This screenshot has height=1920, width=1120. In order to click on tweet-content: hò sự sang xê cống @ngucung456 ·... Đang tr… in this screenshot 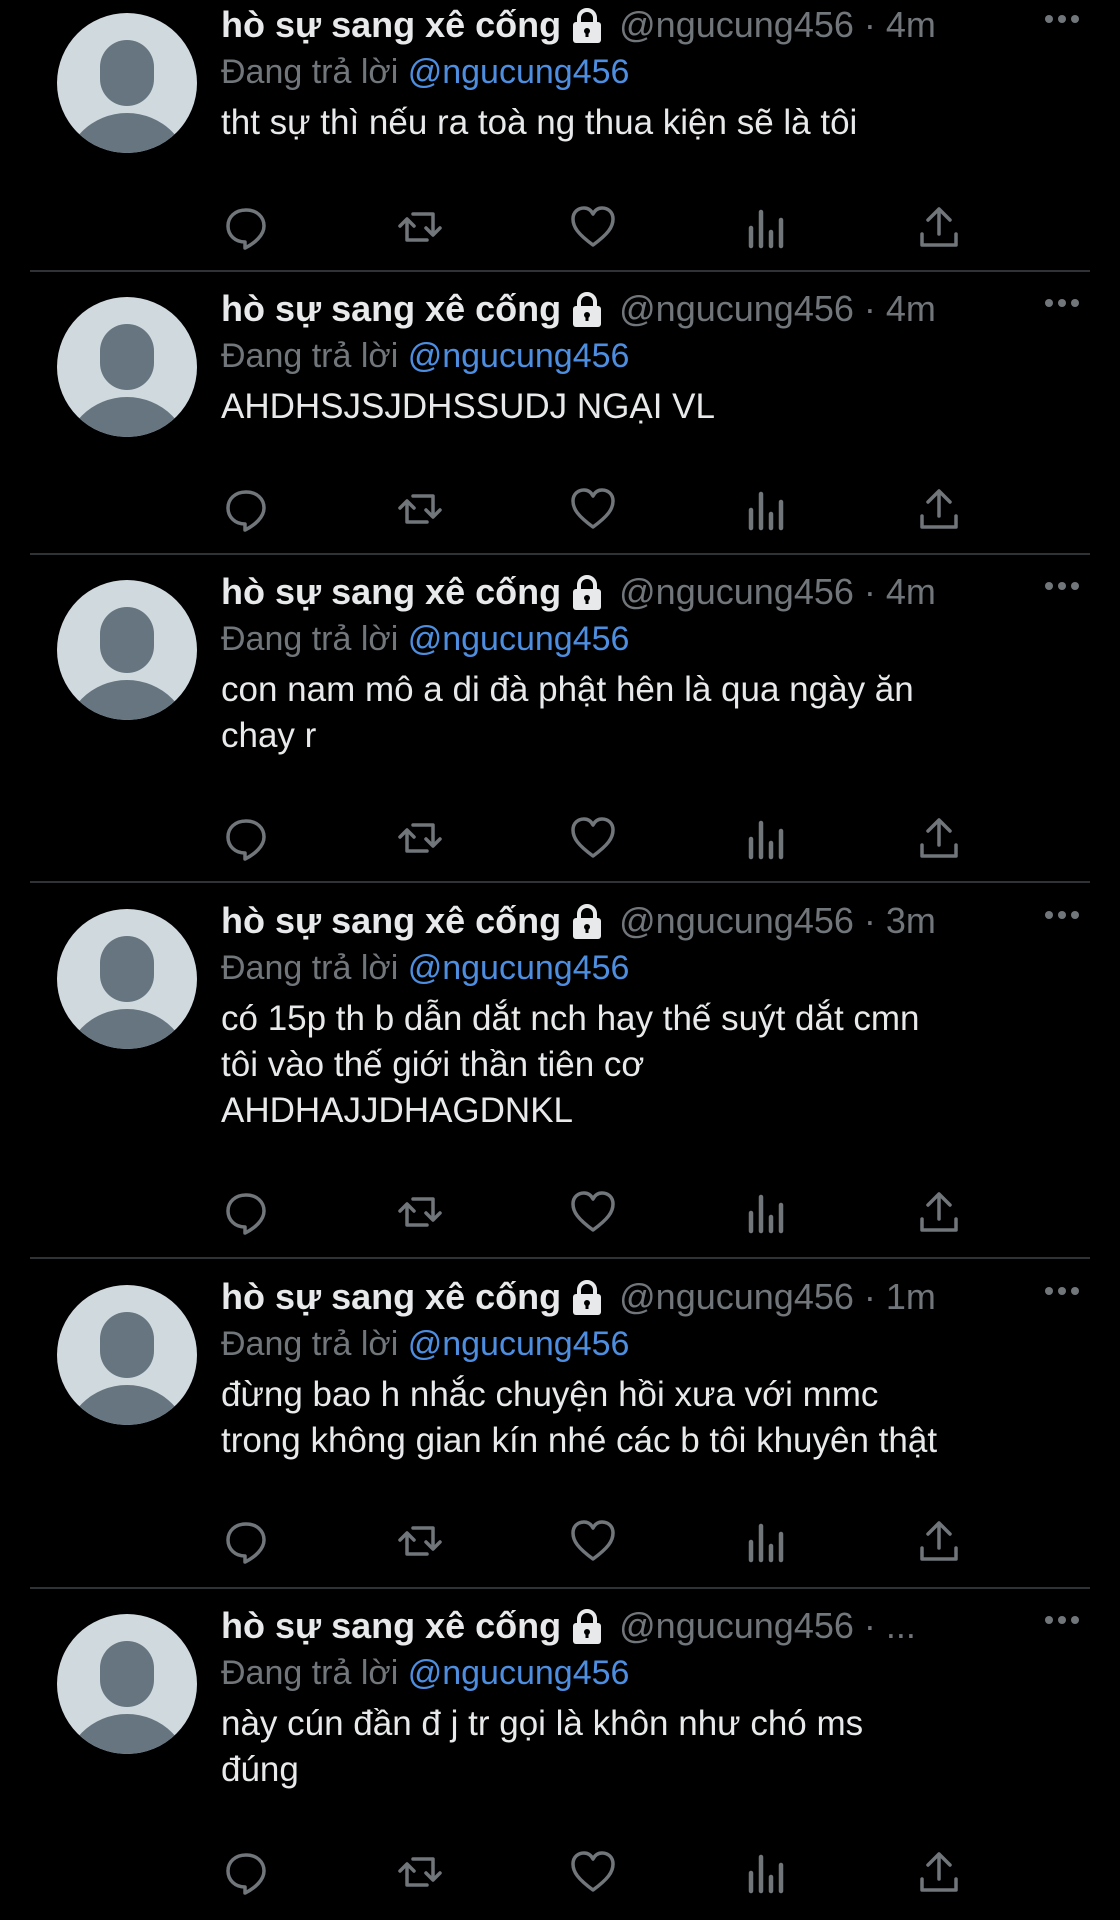, I will do `click(650, 1697)`.